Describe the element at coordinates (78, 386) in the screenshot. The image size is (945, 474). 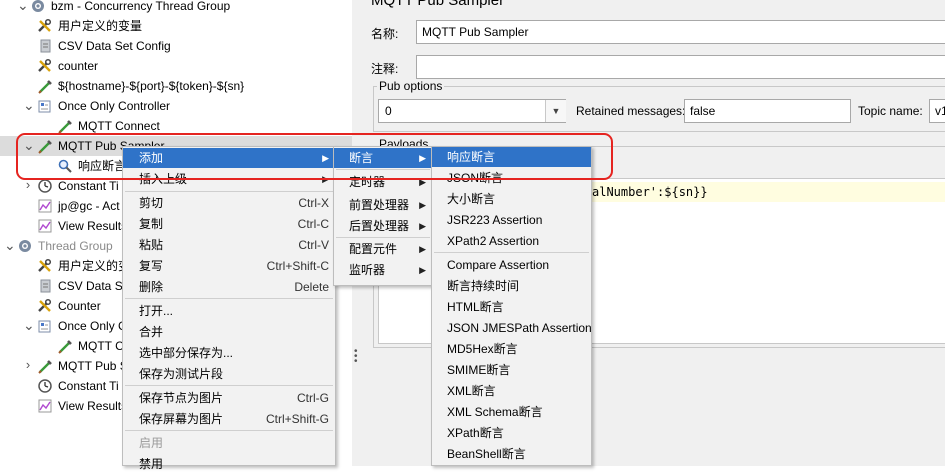
I see `tree-node: Constant Ti` at that location.